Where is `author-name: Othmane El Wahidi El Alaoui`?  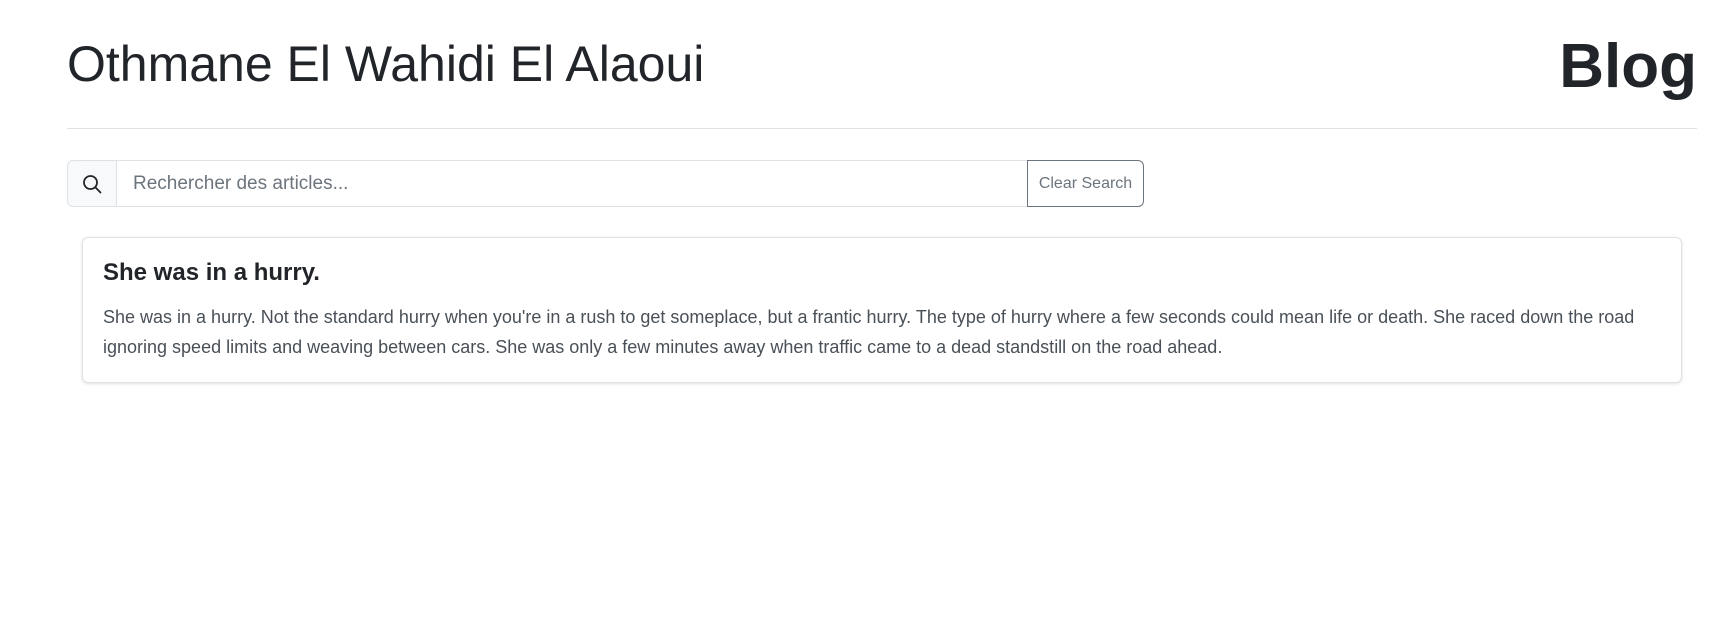 author-name: Othmane El Wahidi El Alaoui is located at coordinates (386, 64).